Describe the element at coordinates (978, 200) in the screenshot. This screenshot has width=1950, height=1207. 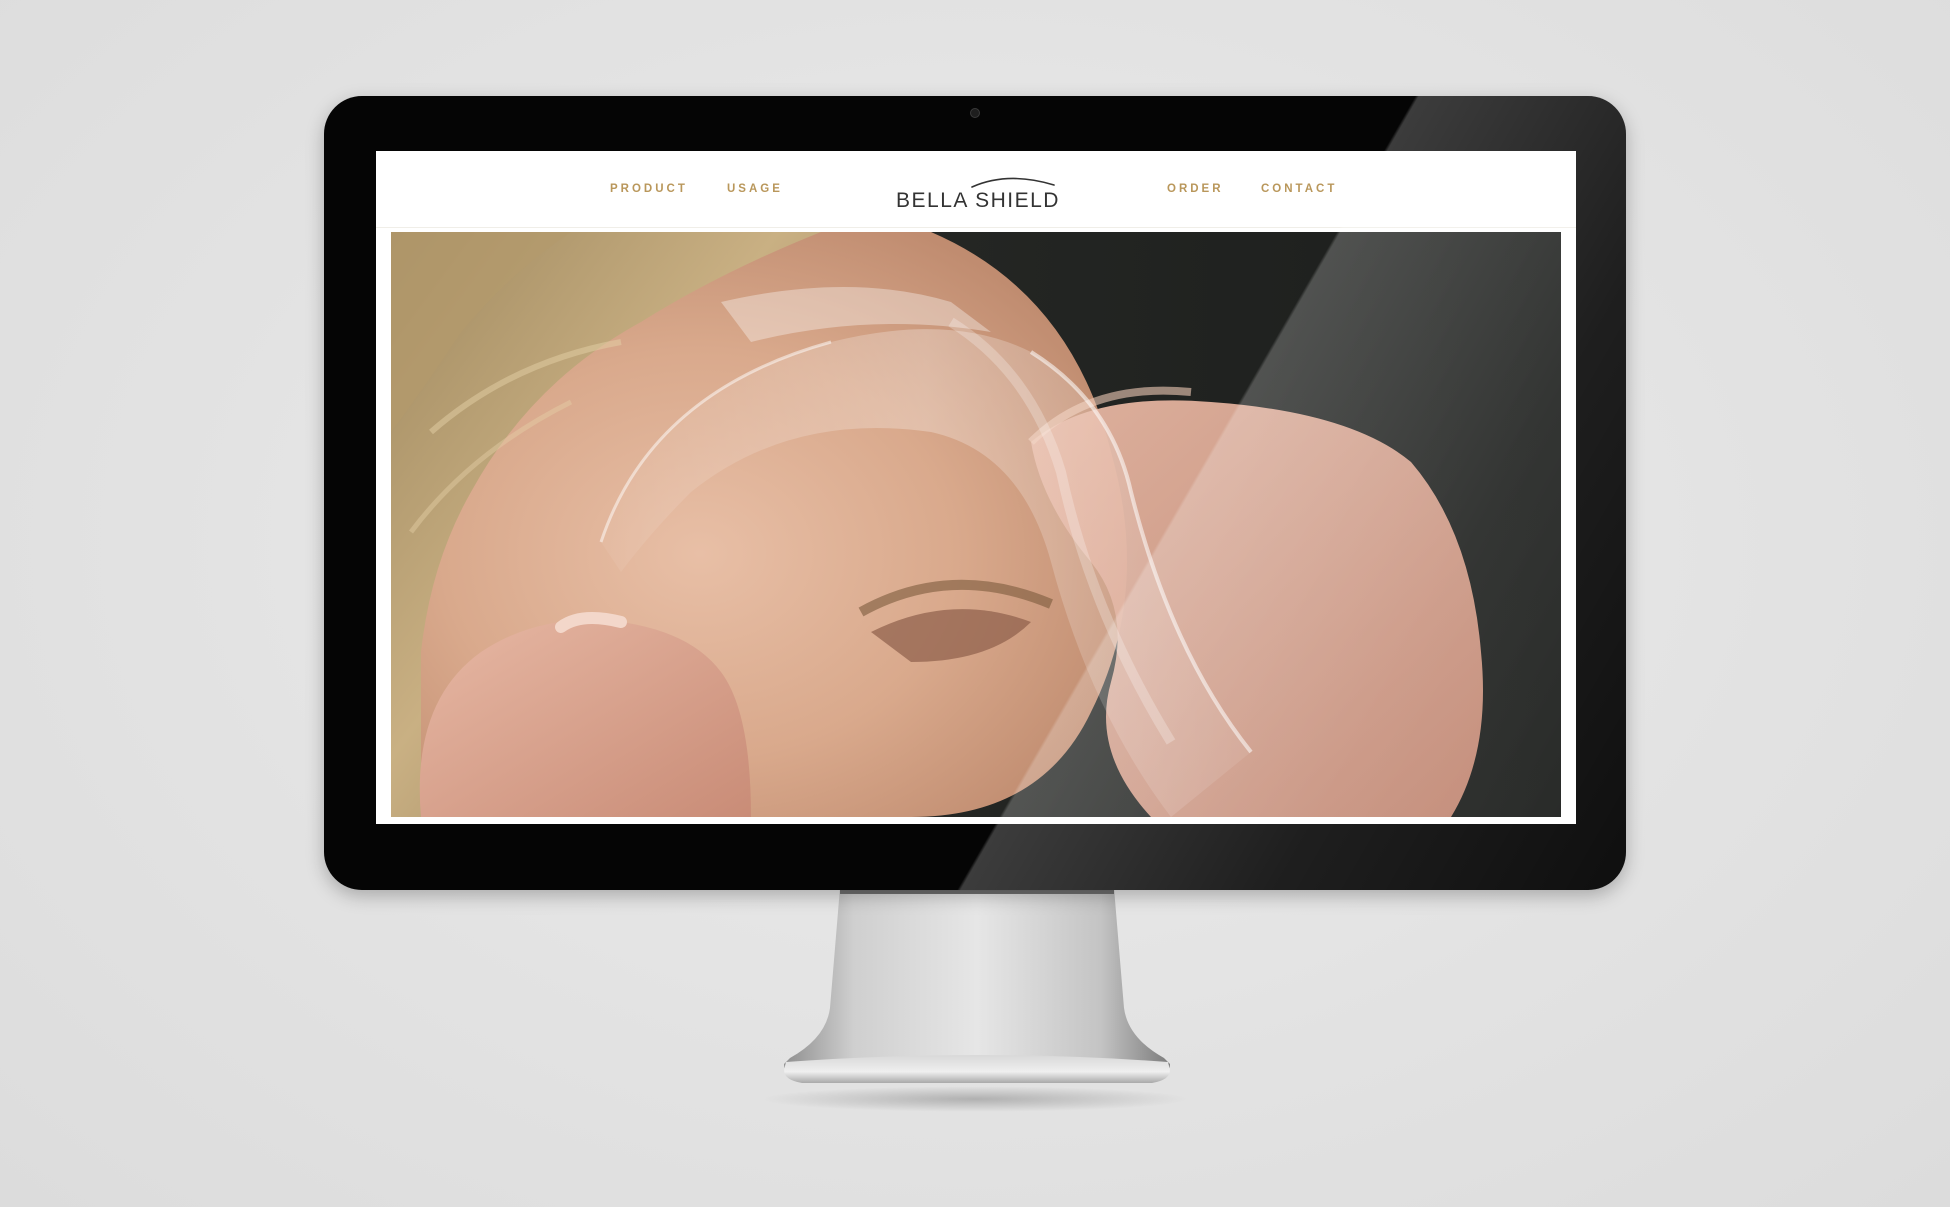
I see `brand-name: BELLA SHIELD` at that location.